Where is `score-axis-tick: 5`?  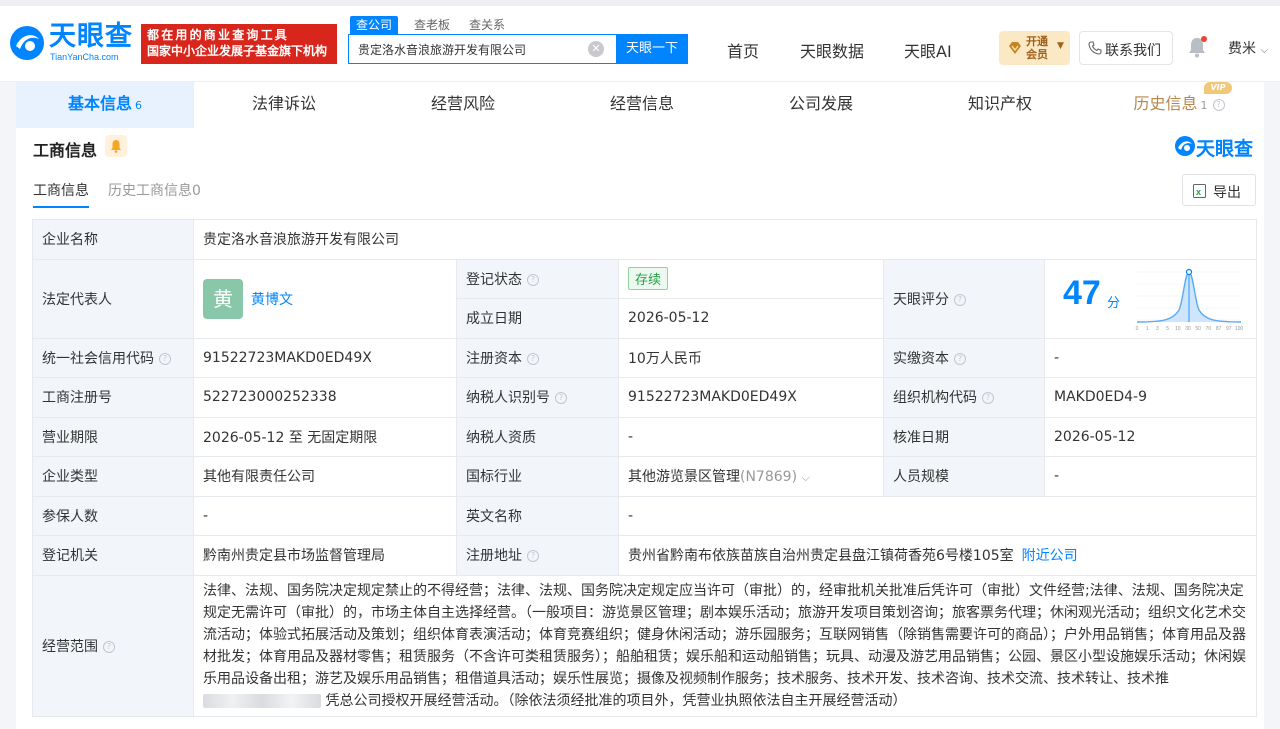
score-axis-tick: 5 is located at coordinates (1167, 329).